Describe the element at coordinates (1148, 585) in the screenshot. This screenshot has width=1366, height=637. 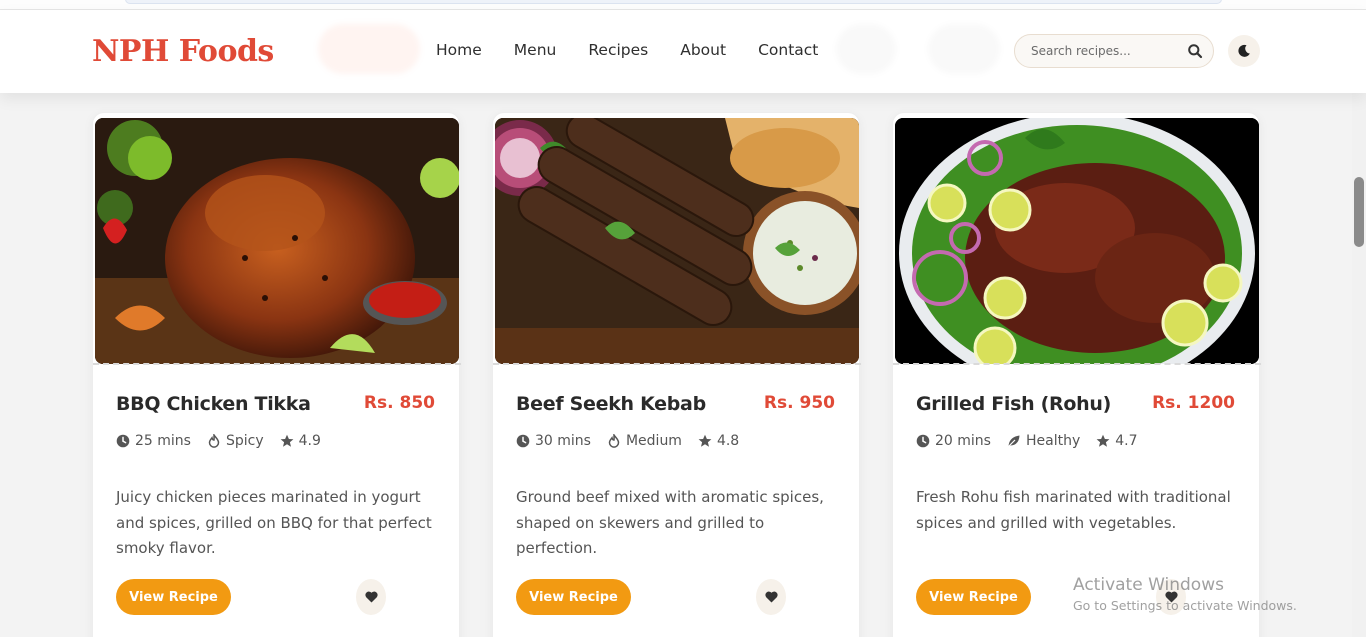
I see `watermark-title: Activate Windows` at that location.